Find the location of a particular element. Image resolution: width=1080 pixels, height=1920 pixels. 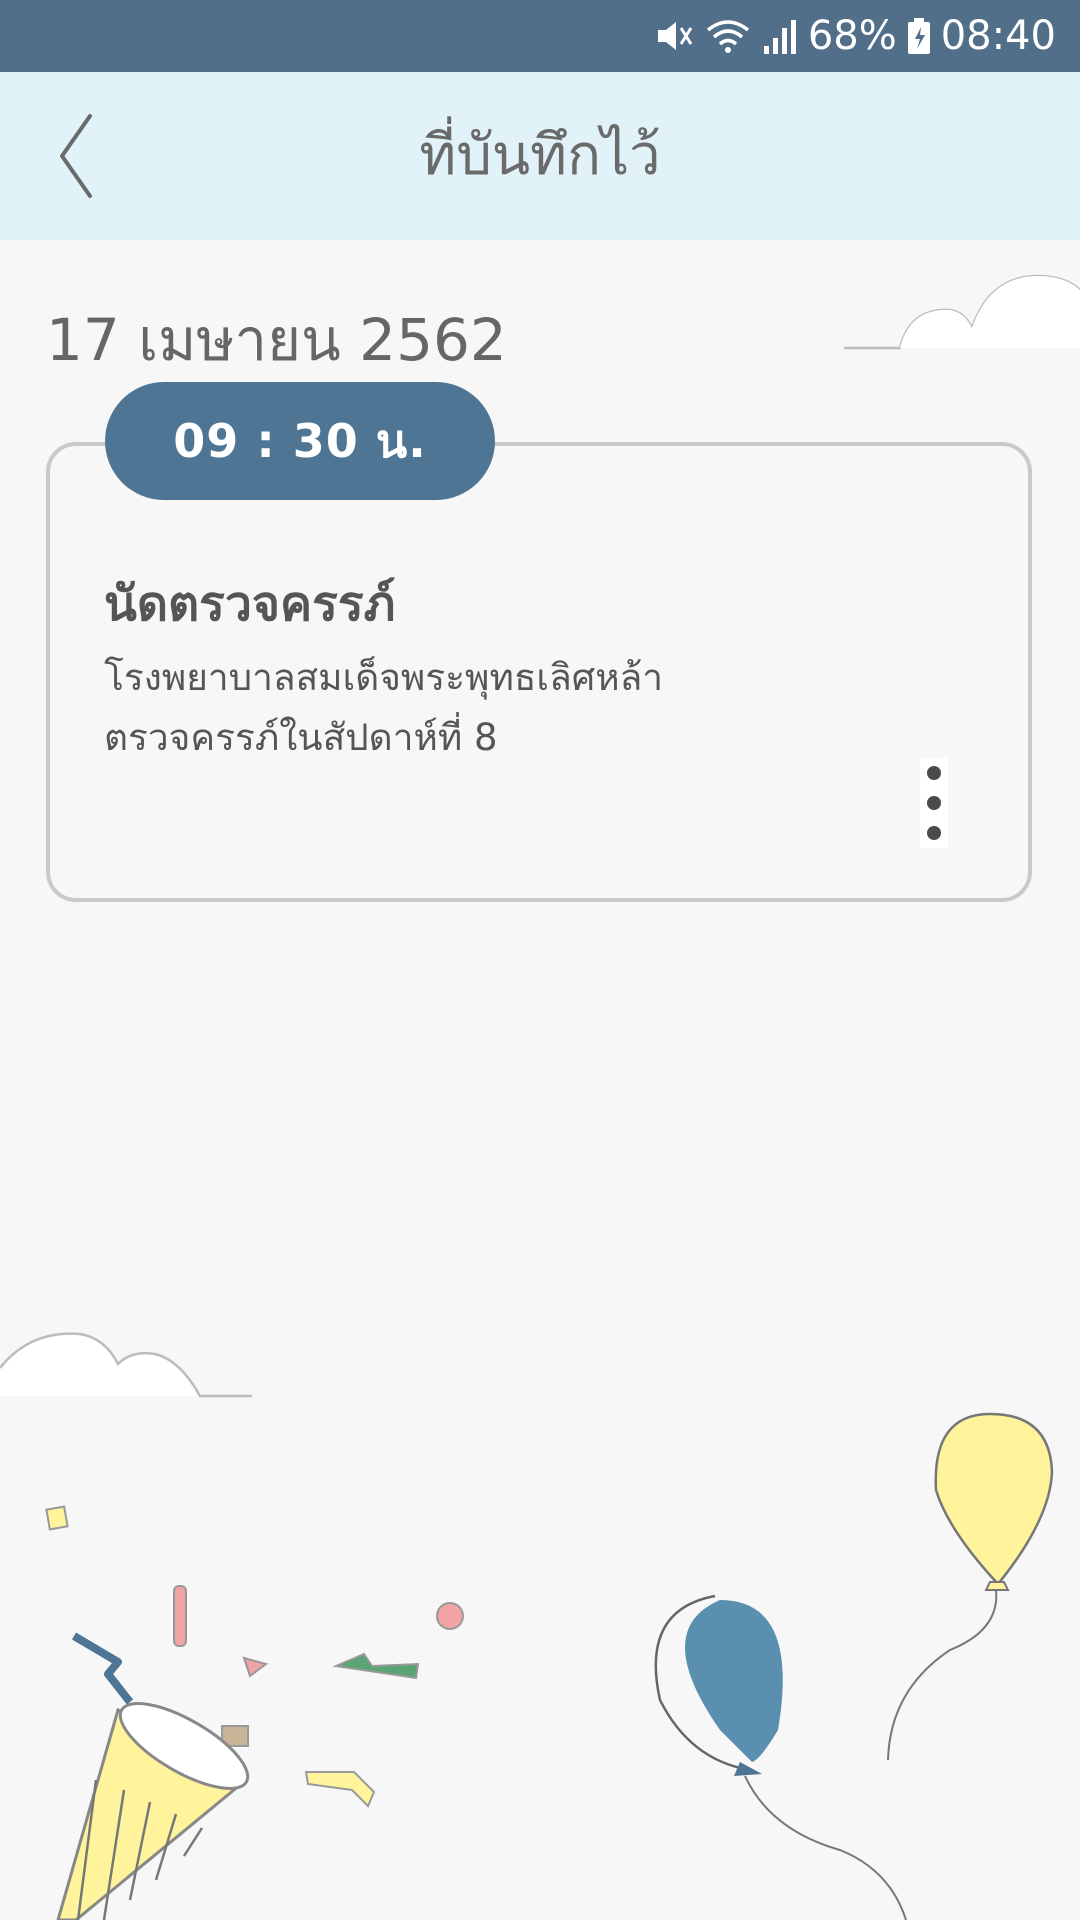

battery-charging-icon is located at coordinates (919, 36).